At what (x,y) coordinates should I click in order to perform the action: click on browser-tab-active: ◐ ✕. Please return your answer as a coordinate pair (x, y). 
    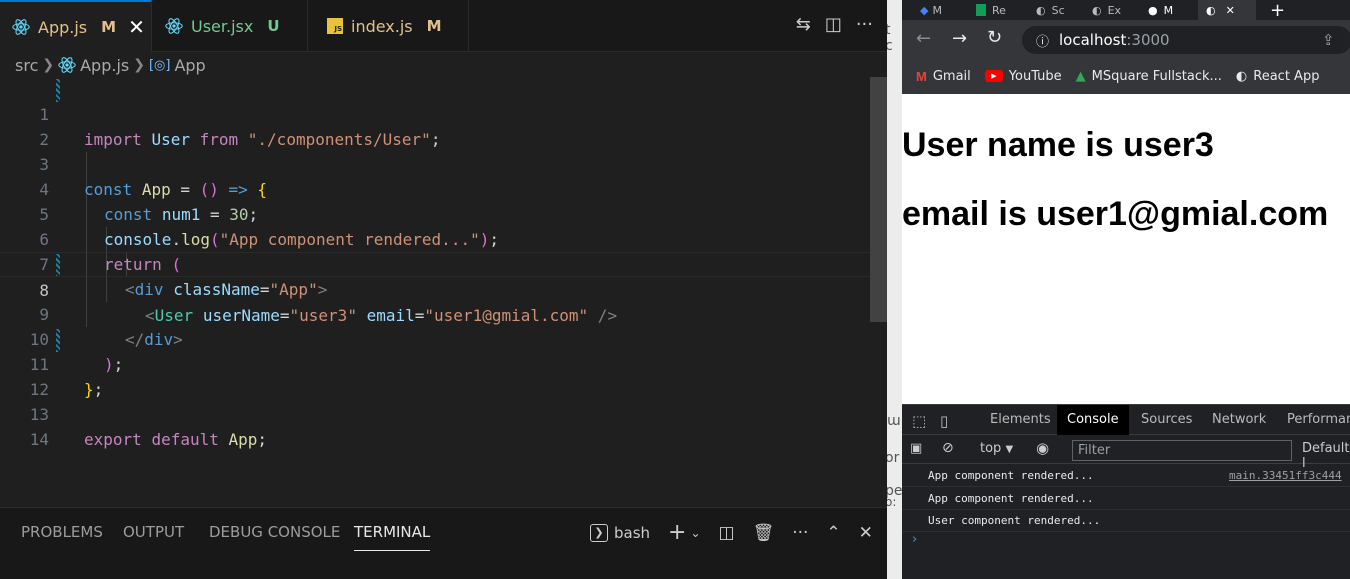
    Looking at the image, I should click on (1227, 10).